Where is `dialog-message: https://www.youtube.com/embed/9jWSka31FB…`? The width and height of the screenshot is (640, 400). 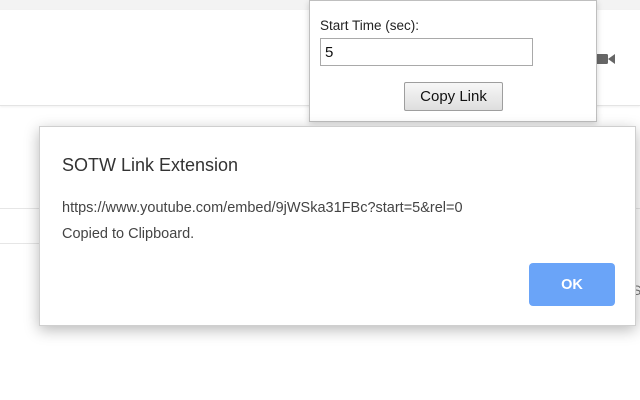
dialog-message: https://www.youtube.com/embed/9jWSka31FB… is located at coordinates (337, 221).